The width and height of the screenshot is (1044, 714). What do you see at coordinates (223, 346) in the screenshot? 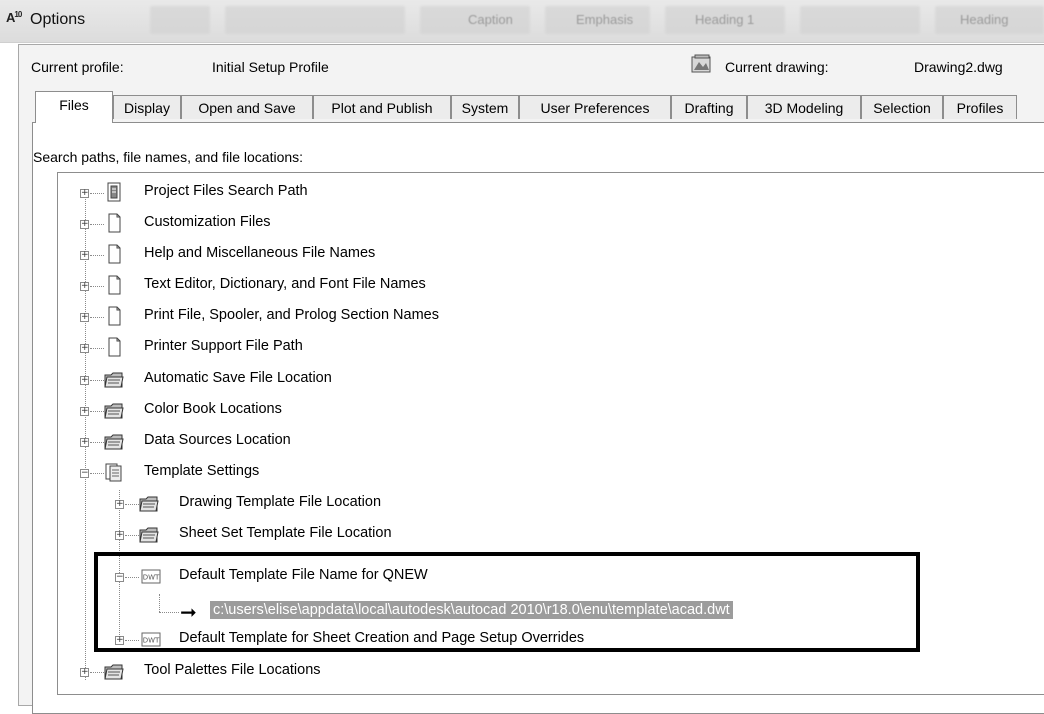
I see `tree-item-label: Printer Support File Path` at bounding box center [223, 346].